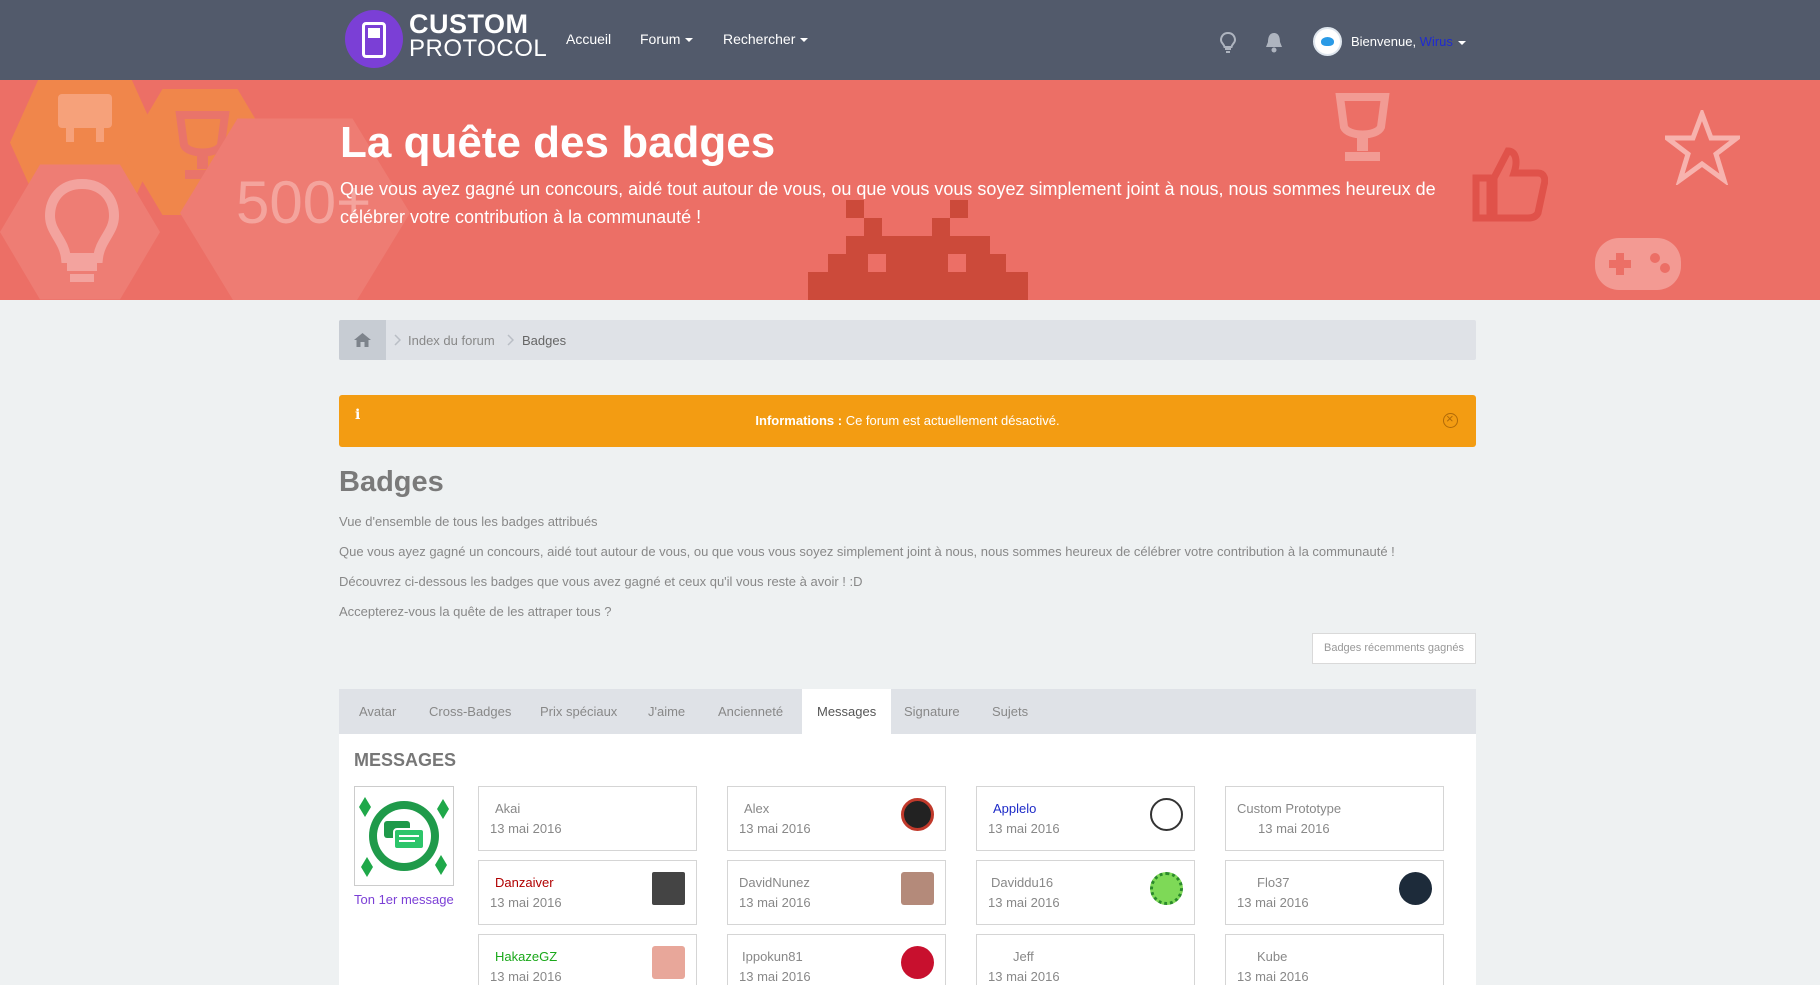 The image size is (1820, 985). Describe the element at coordinates (526, 956) in the screenshot. I see `user-name: HakazeGZ` at that location.